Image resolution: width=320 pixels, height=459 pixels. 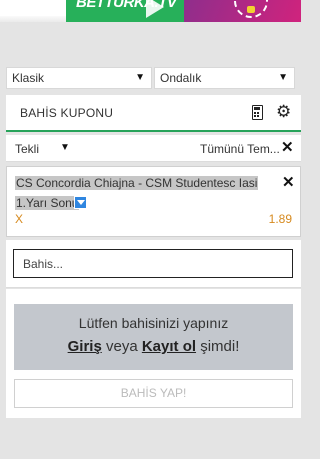 What do you see at coordinates (257, 112) in the screenshot?
I see `calculator-icon` at bounding box center [257, 112].